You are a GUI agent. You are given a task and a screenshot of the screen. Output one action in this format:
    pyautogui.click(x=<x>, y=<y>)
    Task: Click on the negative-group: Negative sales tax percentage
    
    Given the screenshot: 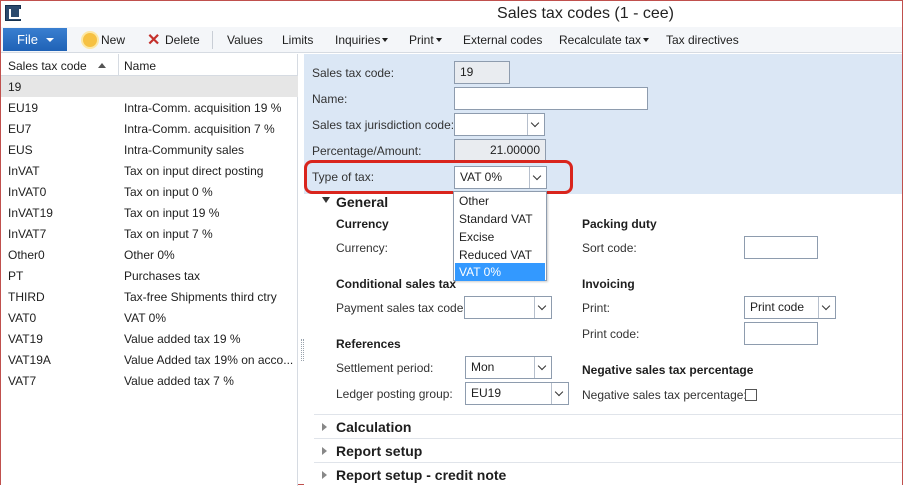 What is the action you would take?
    pyautogui.click(x=668, y=370)
    